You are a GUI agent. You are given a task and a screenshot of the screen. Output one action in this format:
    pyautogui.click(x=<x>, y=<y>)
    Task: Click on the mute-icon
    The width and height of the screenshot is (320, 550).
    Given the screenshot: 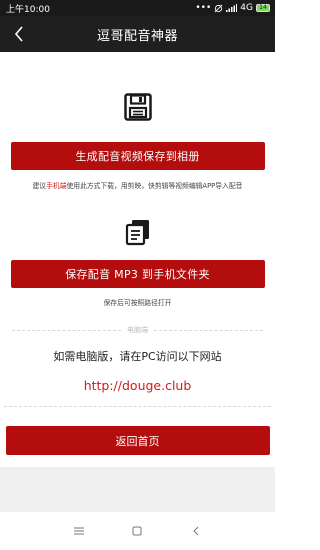 What is the action you would take?
    pyautogui.click(x=218, y=8)
    